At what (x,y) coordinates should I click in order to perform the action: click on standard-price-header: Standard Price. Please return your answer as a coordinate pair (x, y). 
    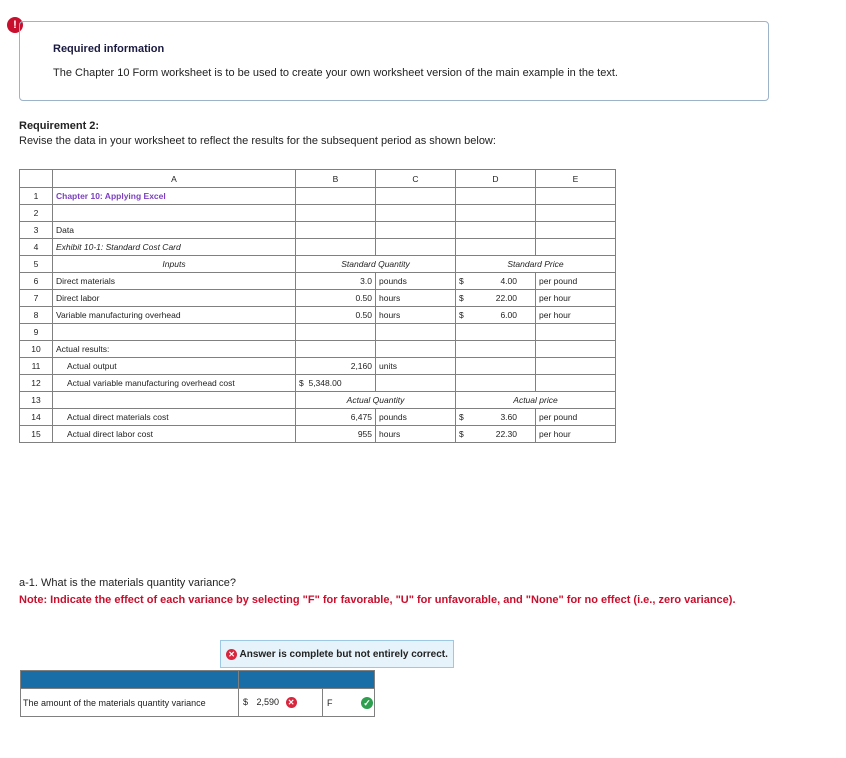
    Looking at the image, I should click on (535, 264).